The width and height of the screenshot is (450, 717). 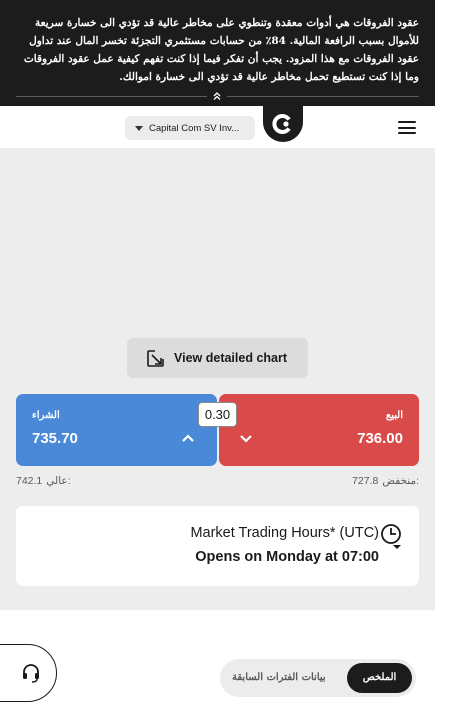 I want to click on chevron-up-icon, so click(x=188, y=438).